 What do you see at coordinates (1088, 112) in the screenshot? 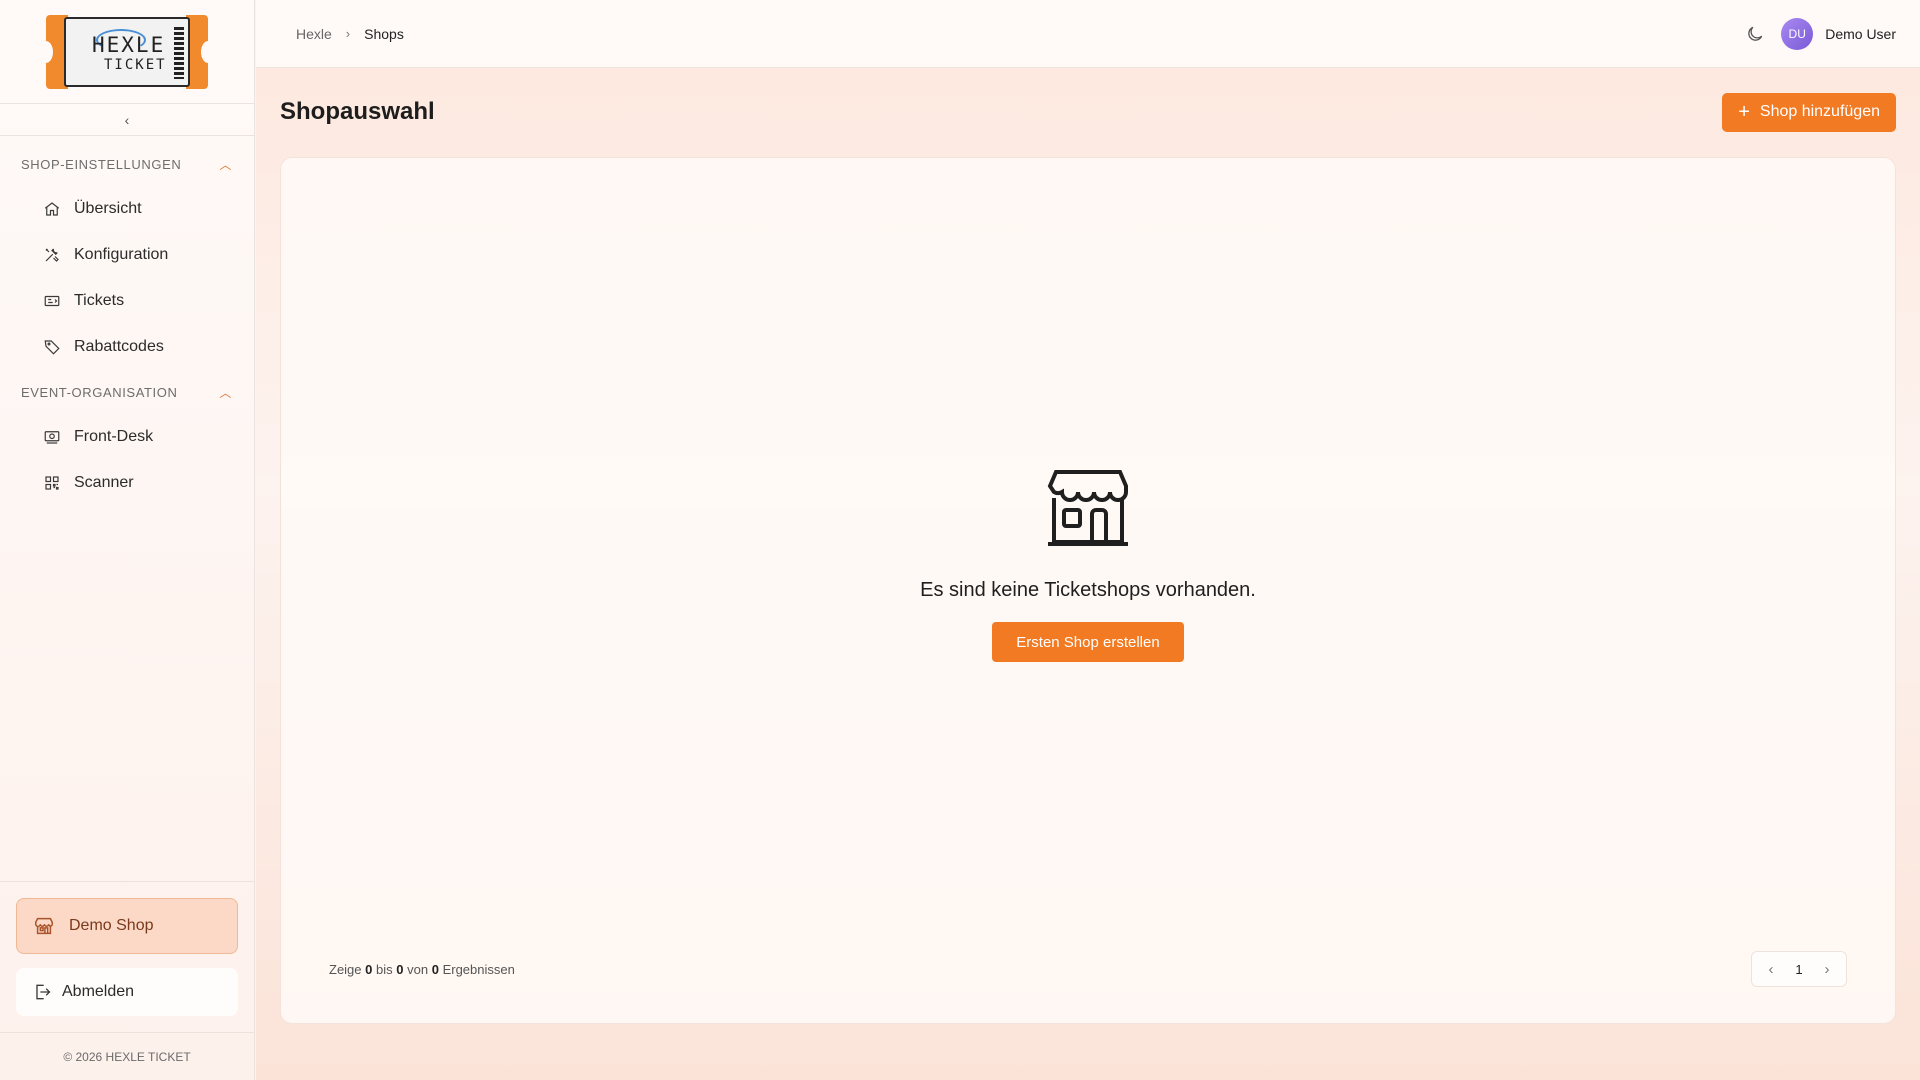
I see `page-header: Shopauswahl + Shop hinzufügen` at bounding box center [1088, 112].